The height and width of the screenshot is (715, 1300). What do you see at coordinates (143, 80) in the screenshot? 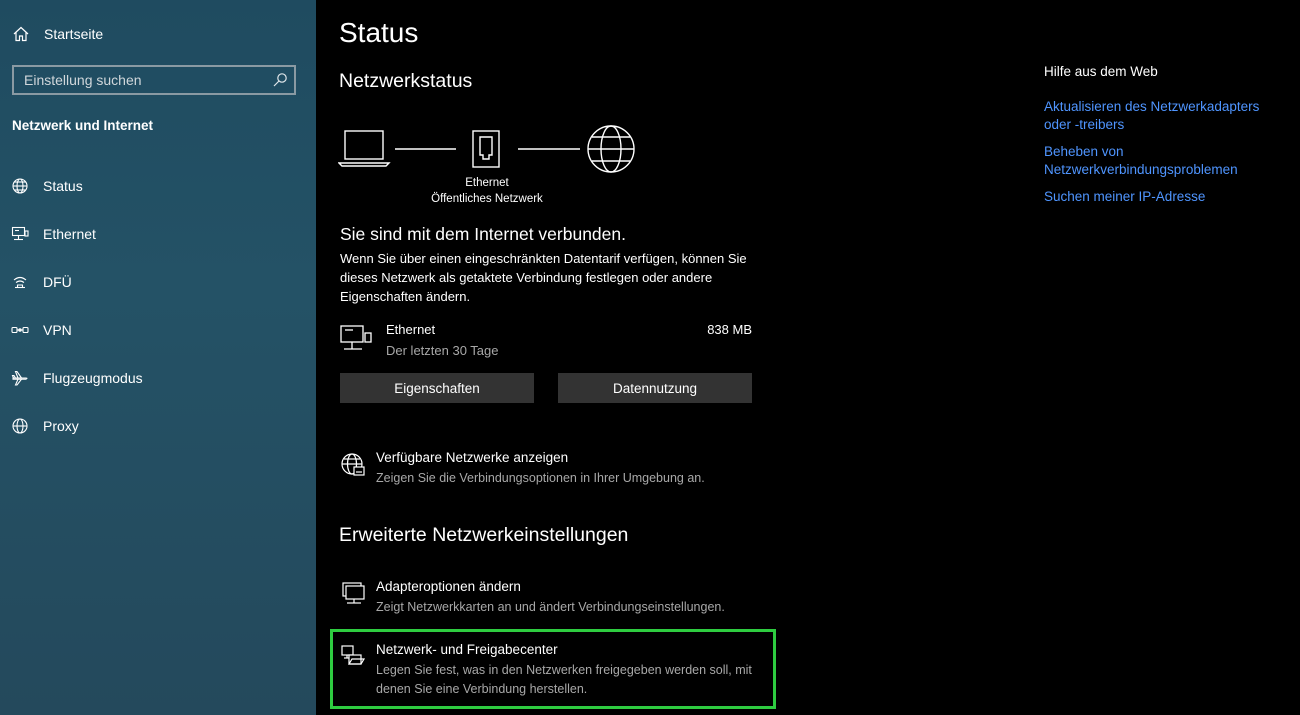
I see `search-input` at bounding box center [143, 80].